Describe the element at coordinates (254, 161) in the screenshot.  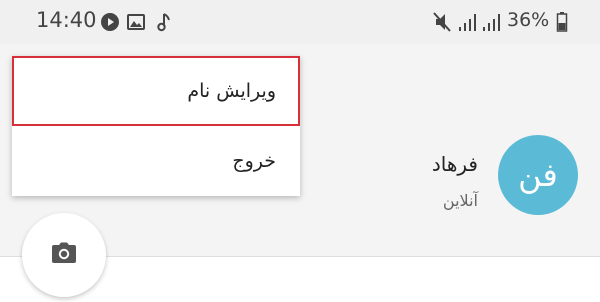
I see `menu-item-label: خروج` at that location.